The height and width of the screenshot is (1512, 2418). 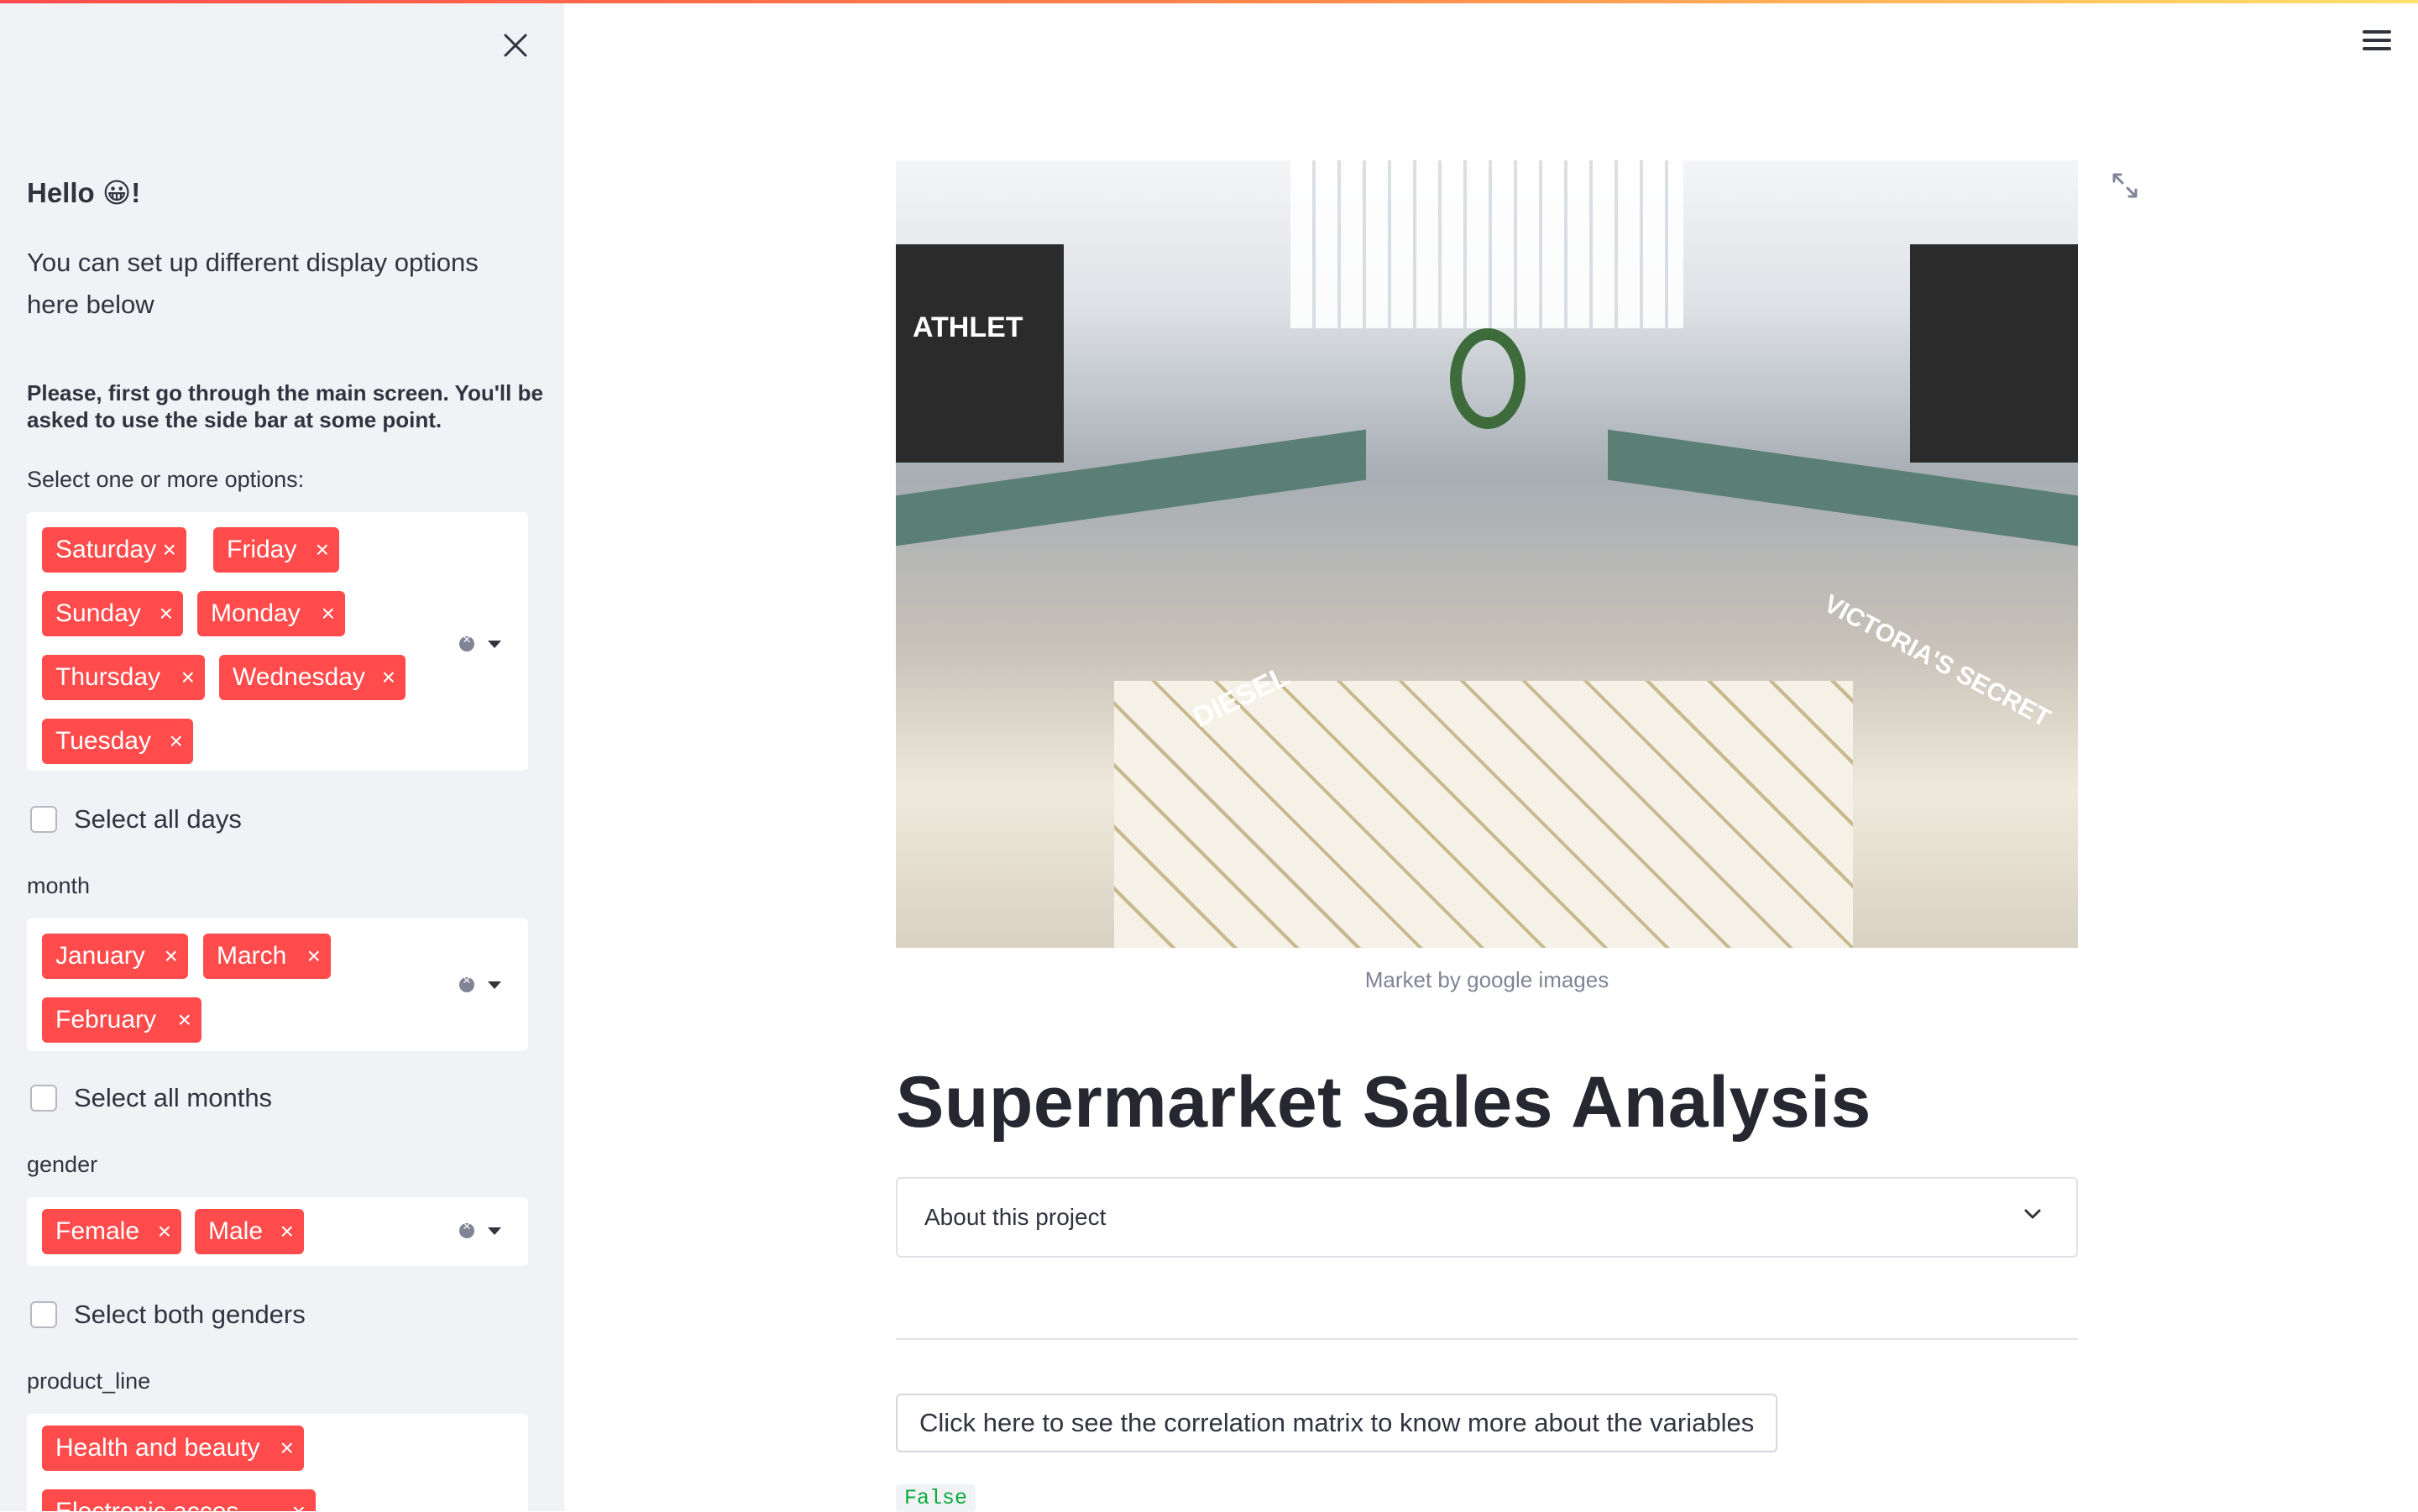 What do you see at coordinates (482, 643) in the screenshot?
I see `days-select-controls` at bounding box center [482, 643].